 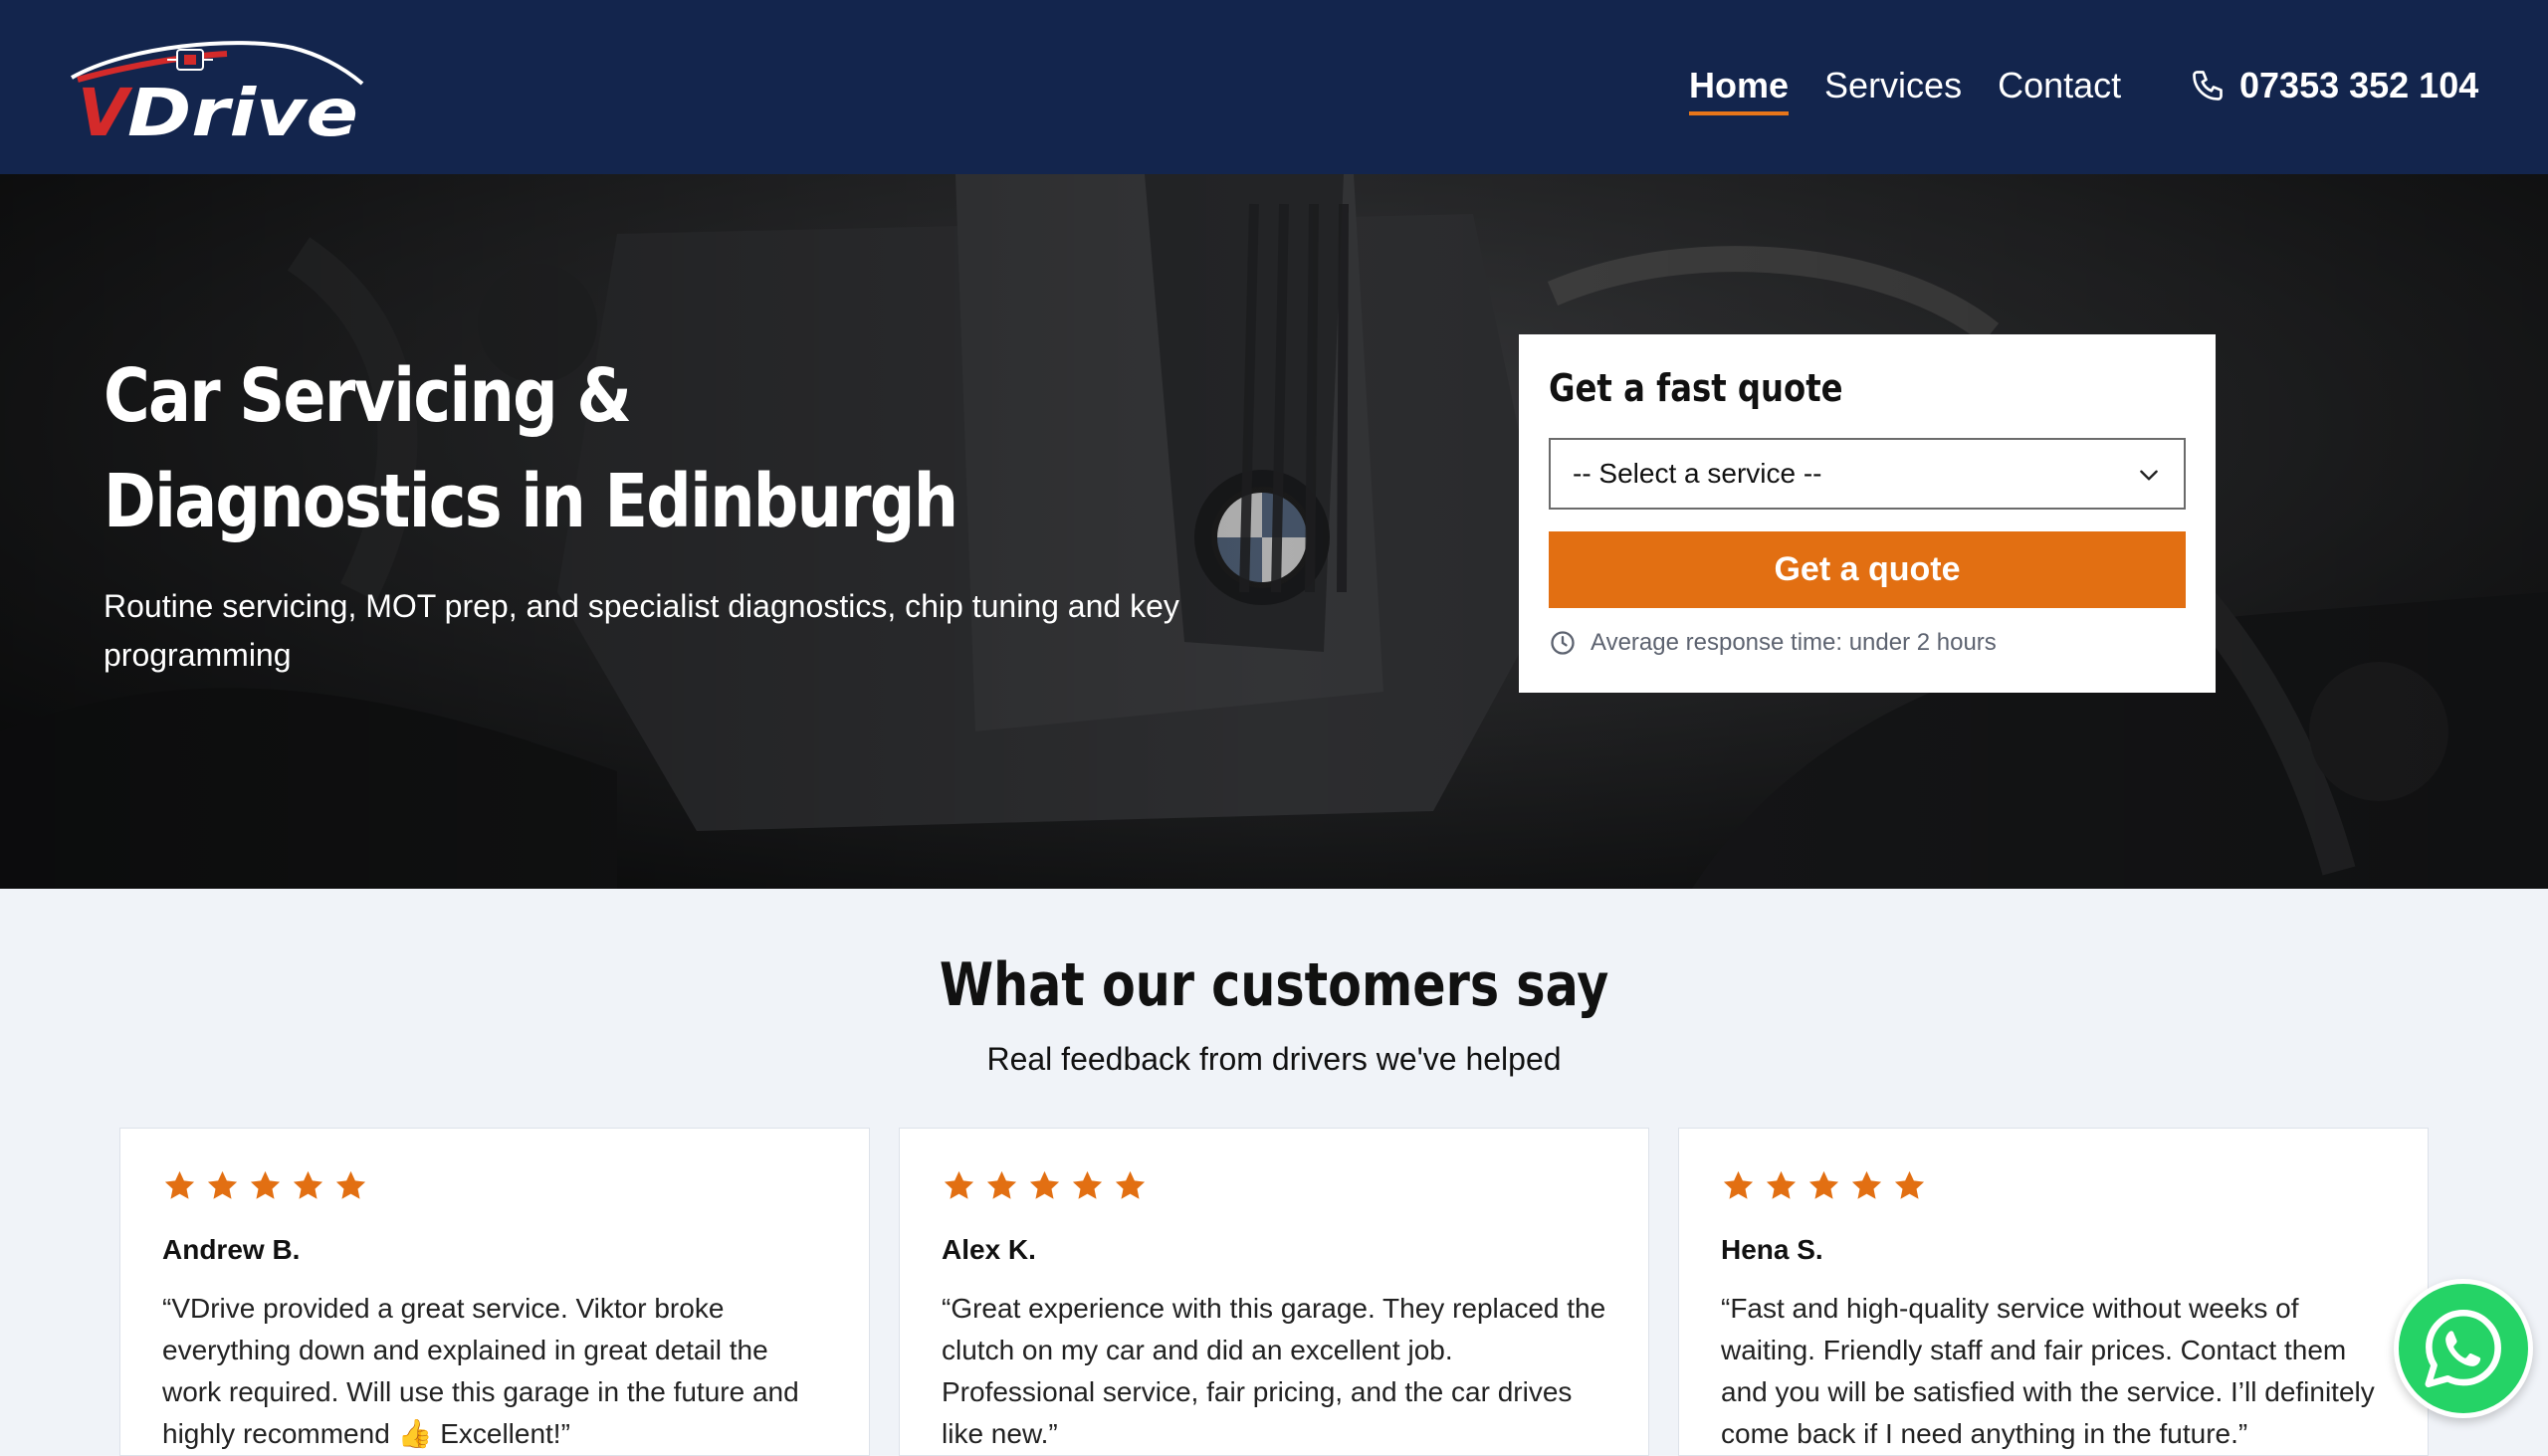 I want to click on nav-home: Home, so click(x=1739, y=88).